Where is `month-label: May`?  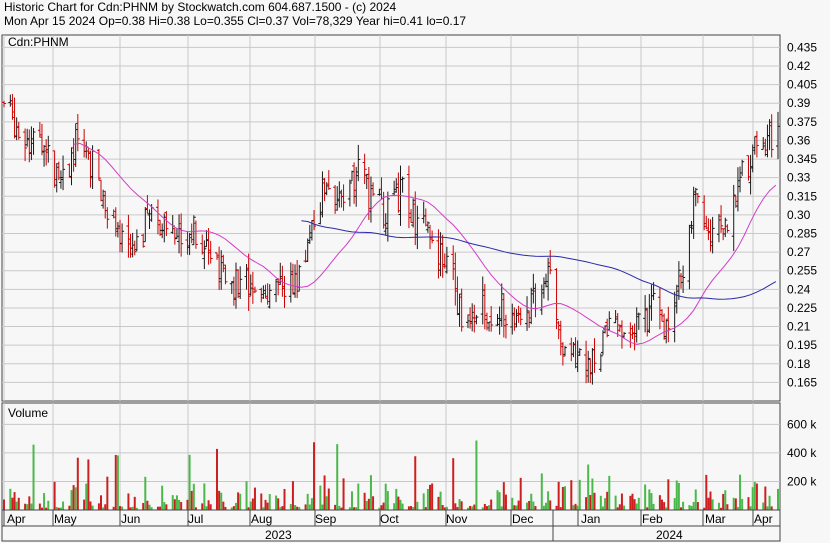 month-label: May is located at coordinates (65, 519).